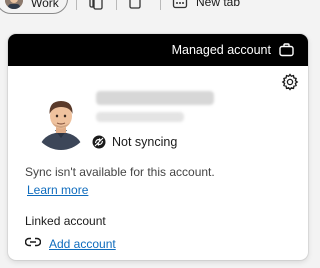 This screenshot has height=268, width=320. Describe the element at coordinates (155, 98) in the screenshot. I see `account-name-redacted` at that location.